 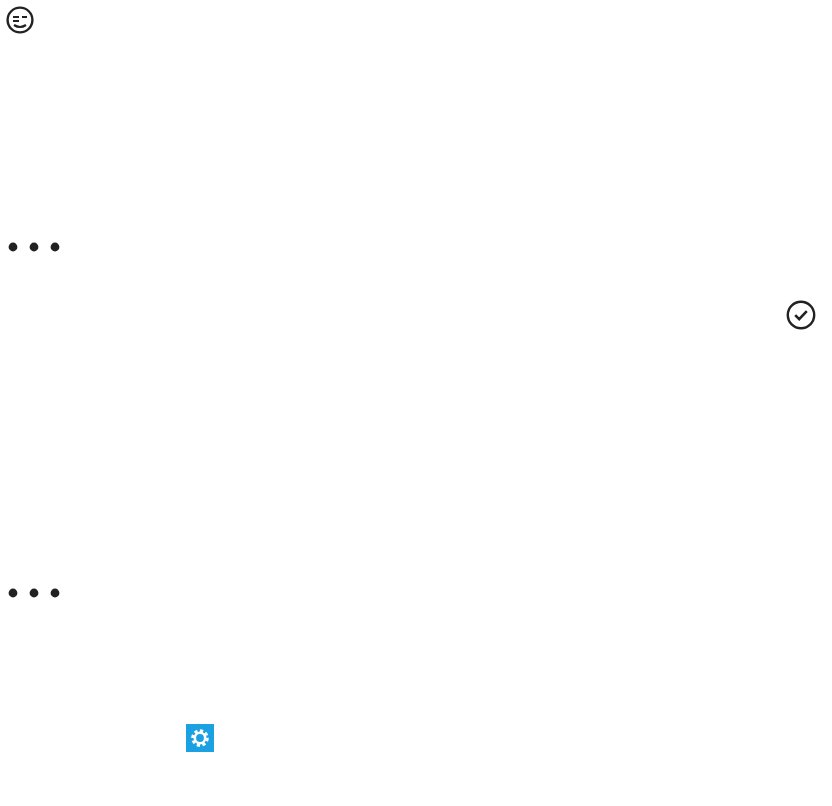 What do you see at coordinates (801, 315) in the screenshot?
I see `check-icon` at bounding box center [801, 315].